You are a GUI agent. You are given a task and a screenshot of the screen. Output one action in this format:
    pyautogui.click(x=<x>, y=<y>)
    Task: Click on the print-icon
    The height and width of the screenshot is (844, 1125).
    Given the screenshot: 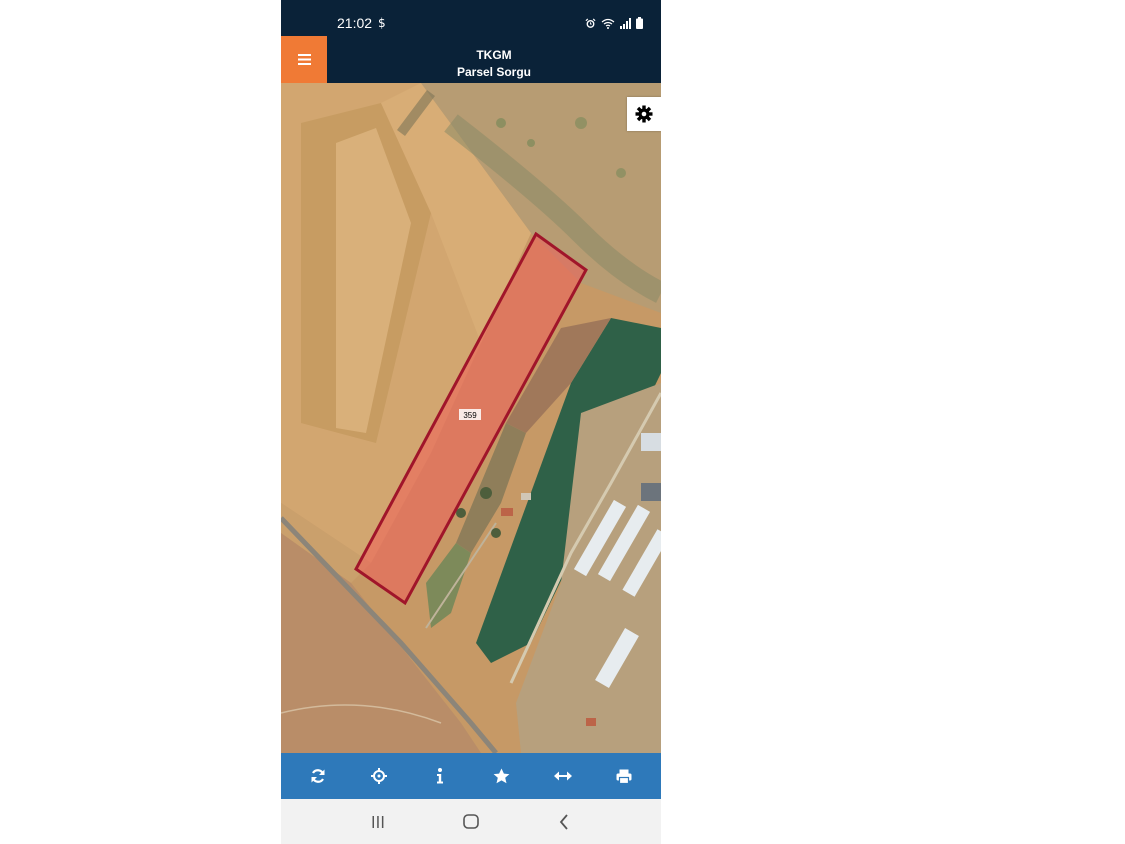 What is the action you would take?
    pyautogui.click(x=624, y=776)
    